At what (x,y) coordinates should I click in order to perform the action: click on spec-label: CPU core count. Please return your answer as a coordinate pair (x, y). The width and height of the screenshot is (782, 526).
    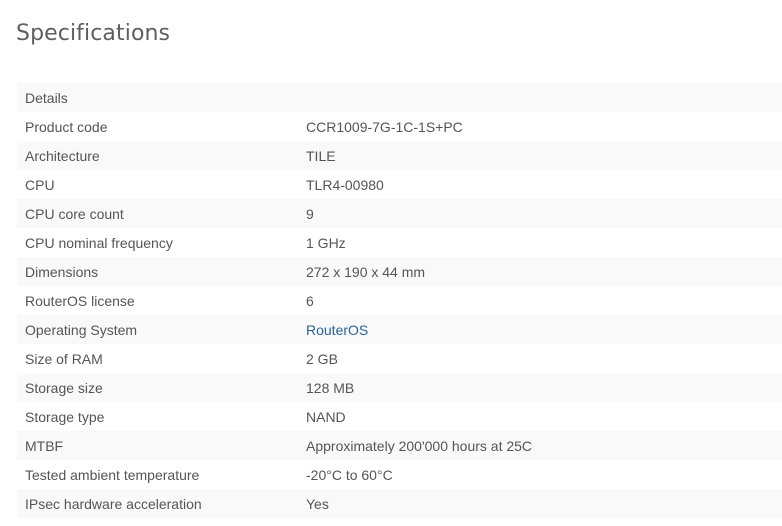
    Looking at the image, I should click on (161, 213).